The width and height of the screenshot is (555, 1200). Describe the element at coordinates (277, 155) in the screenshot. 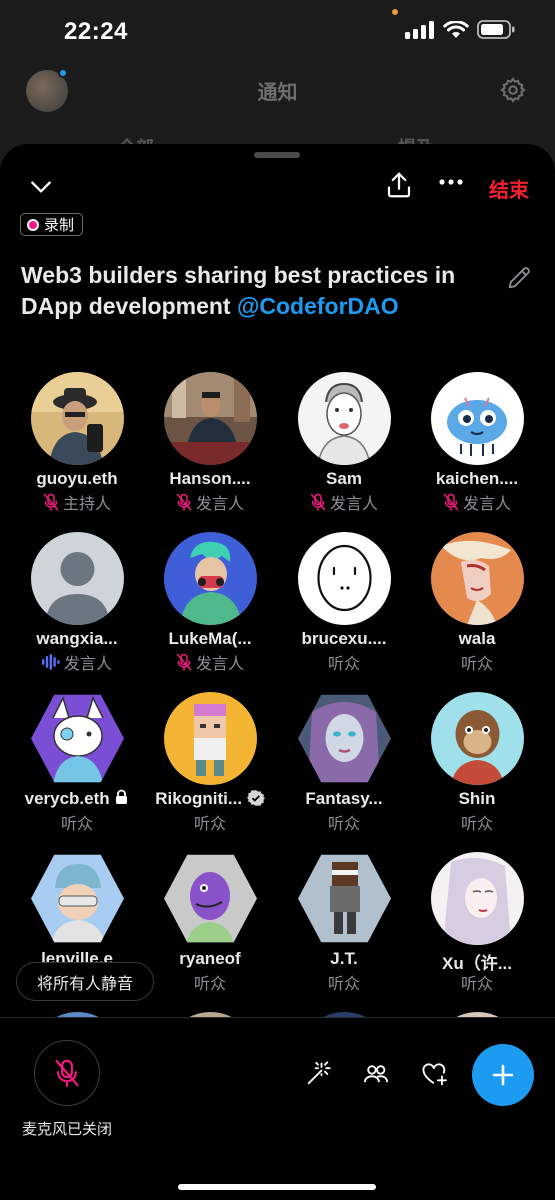

I see `sheet-grabber` at that location.